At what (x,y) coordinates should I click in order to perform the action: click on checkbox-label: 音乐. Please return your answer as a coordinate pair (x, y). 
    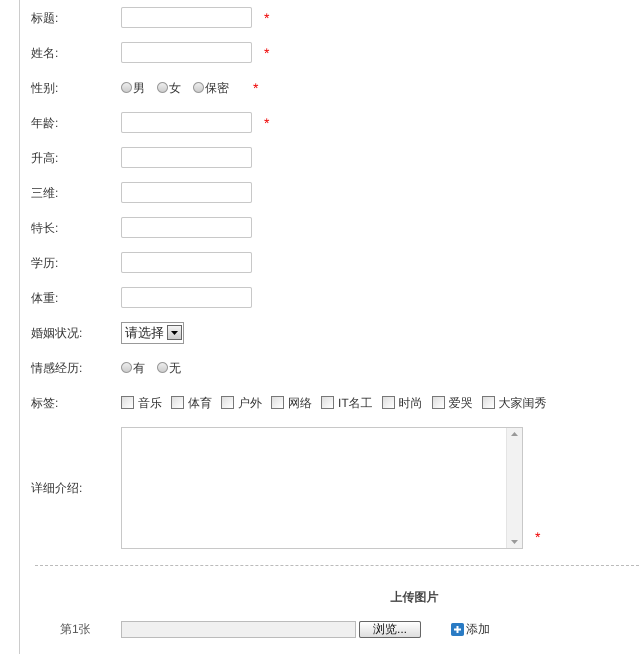
    Looking at the image, I should click on (150, 403).